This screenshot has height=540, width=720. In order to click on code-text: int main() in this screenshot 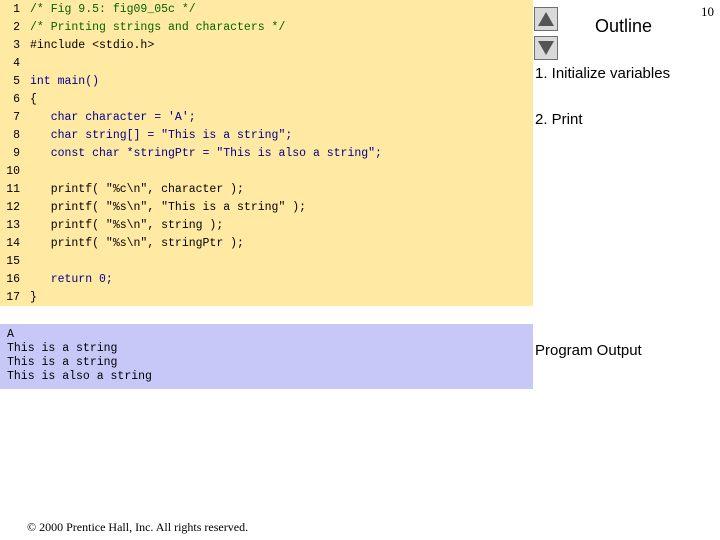, I will do `click(65, 81)`.